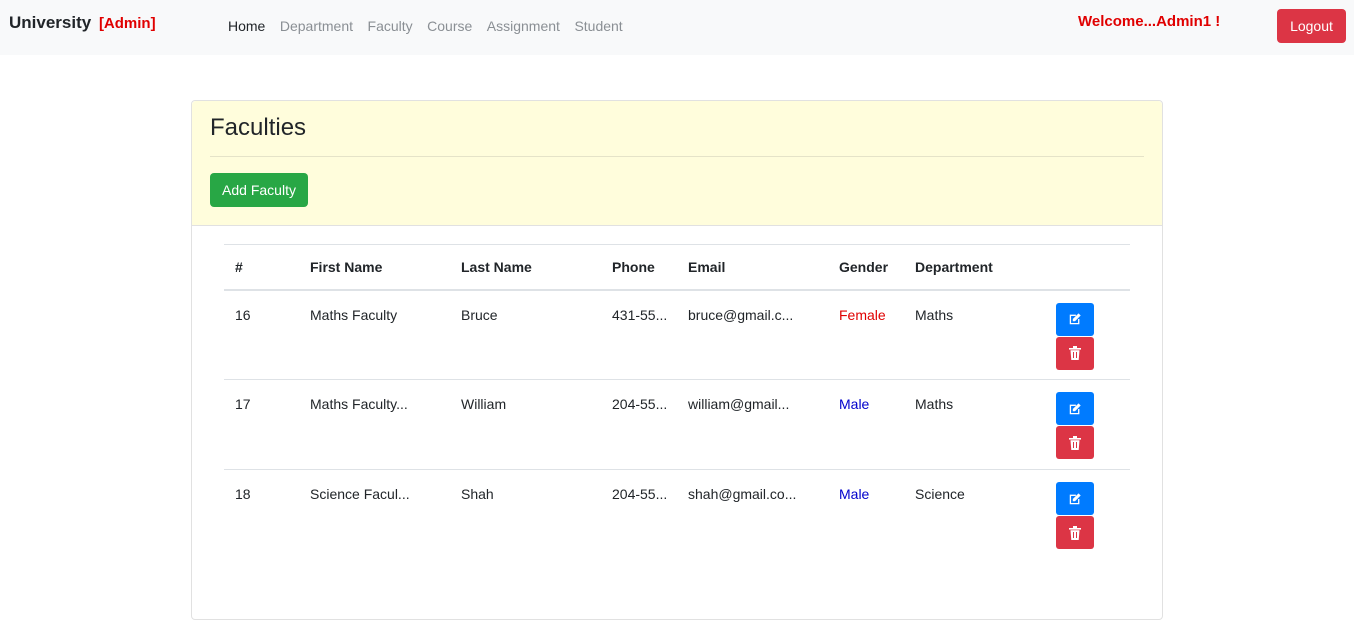 This screenshot has width=1354, height=620. I want to click on cell-last-name: William, so click(484, 404).